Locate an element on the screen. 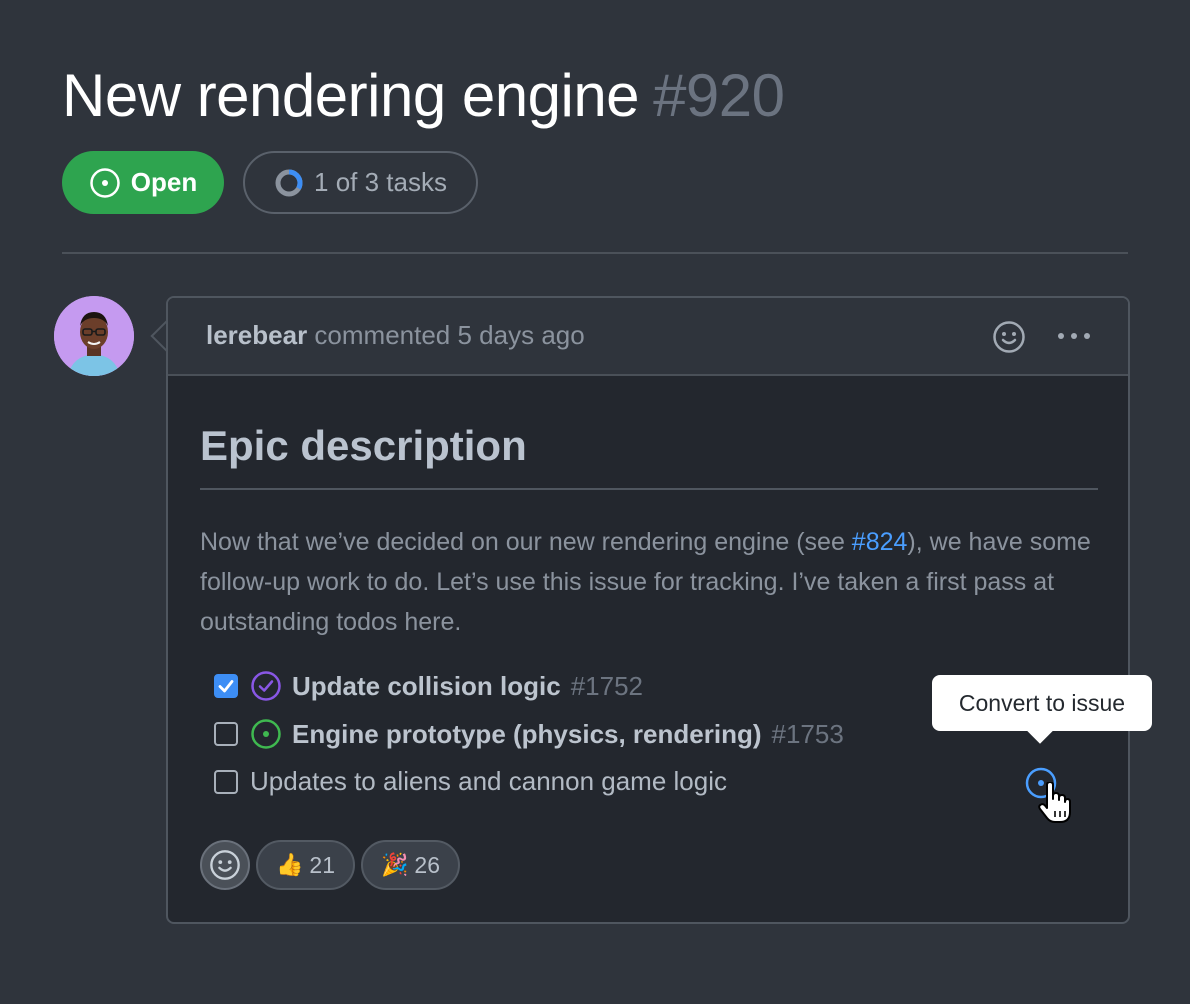  status-row: Open 1 of 3 tasks is located at coordinates (270, 182).